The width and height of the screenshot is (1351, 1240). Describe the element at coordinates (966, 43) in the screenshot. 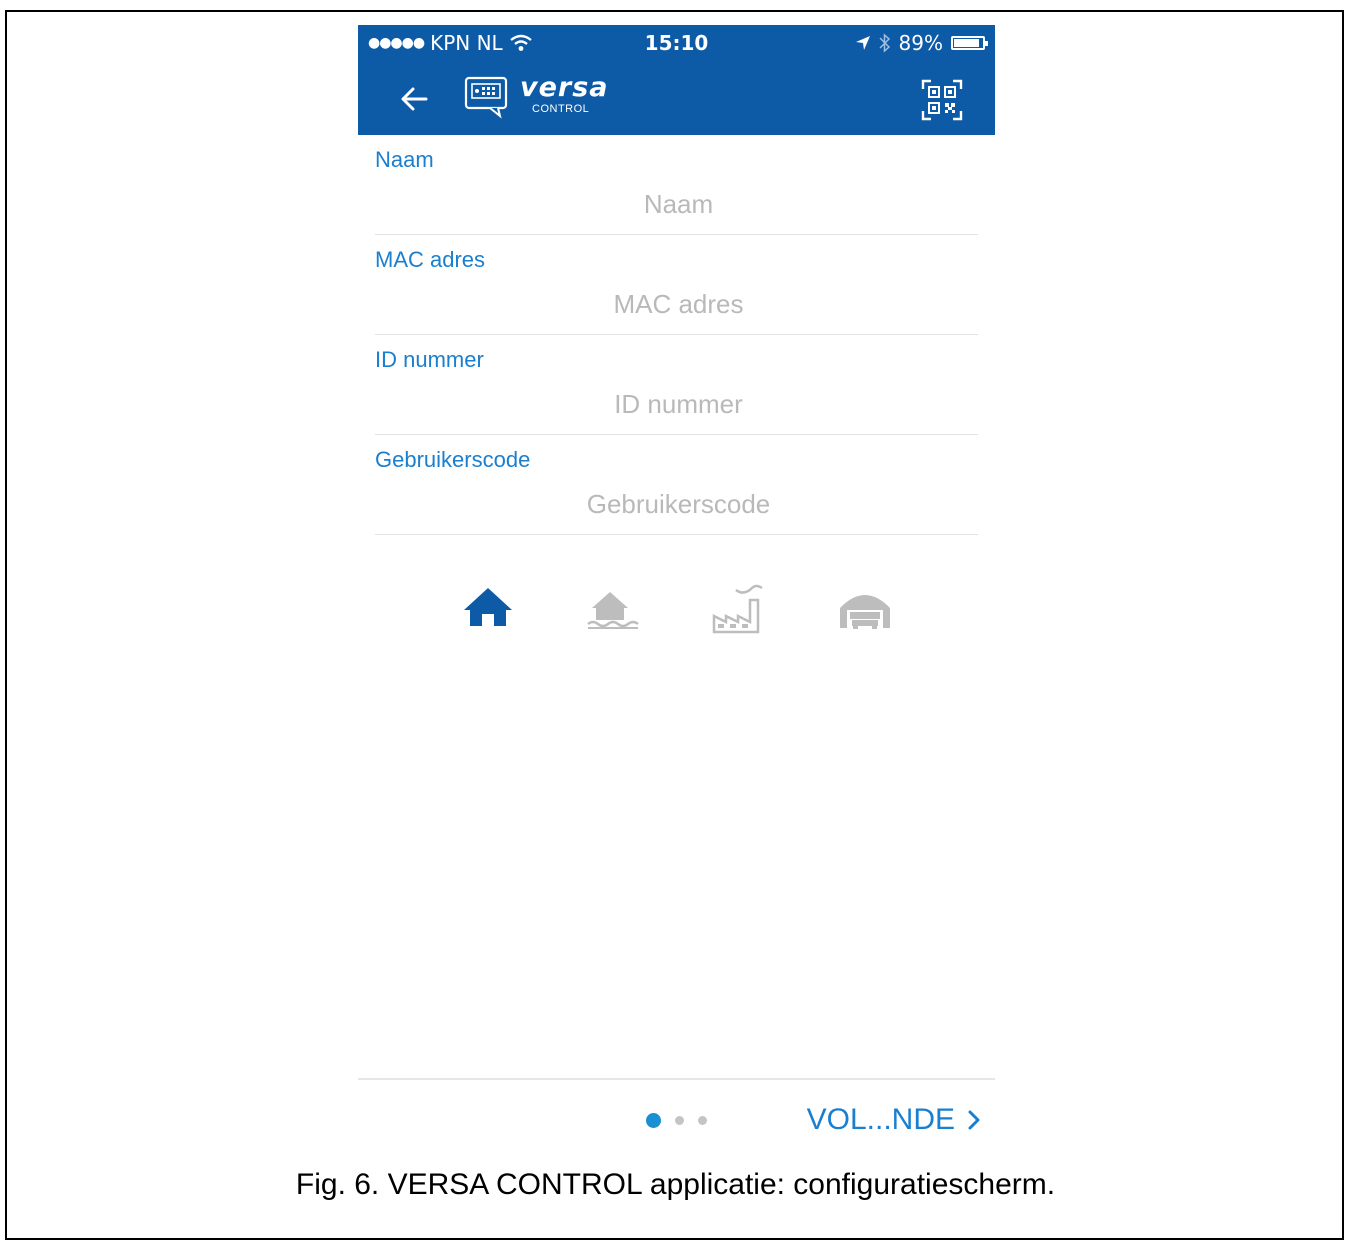

I see `battery-fill` at that location.